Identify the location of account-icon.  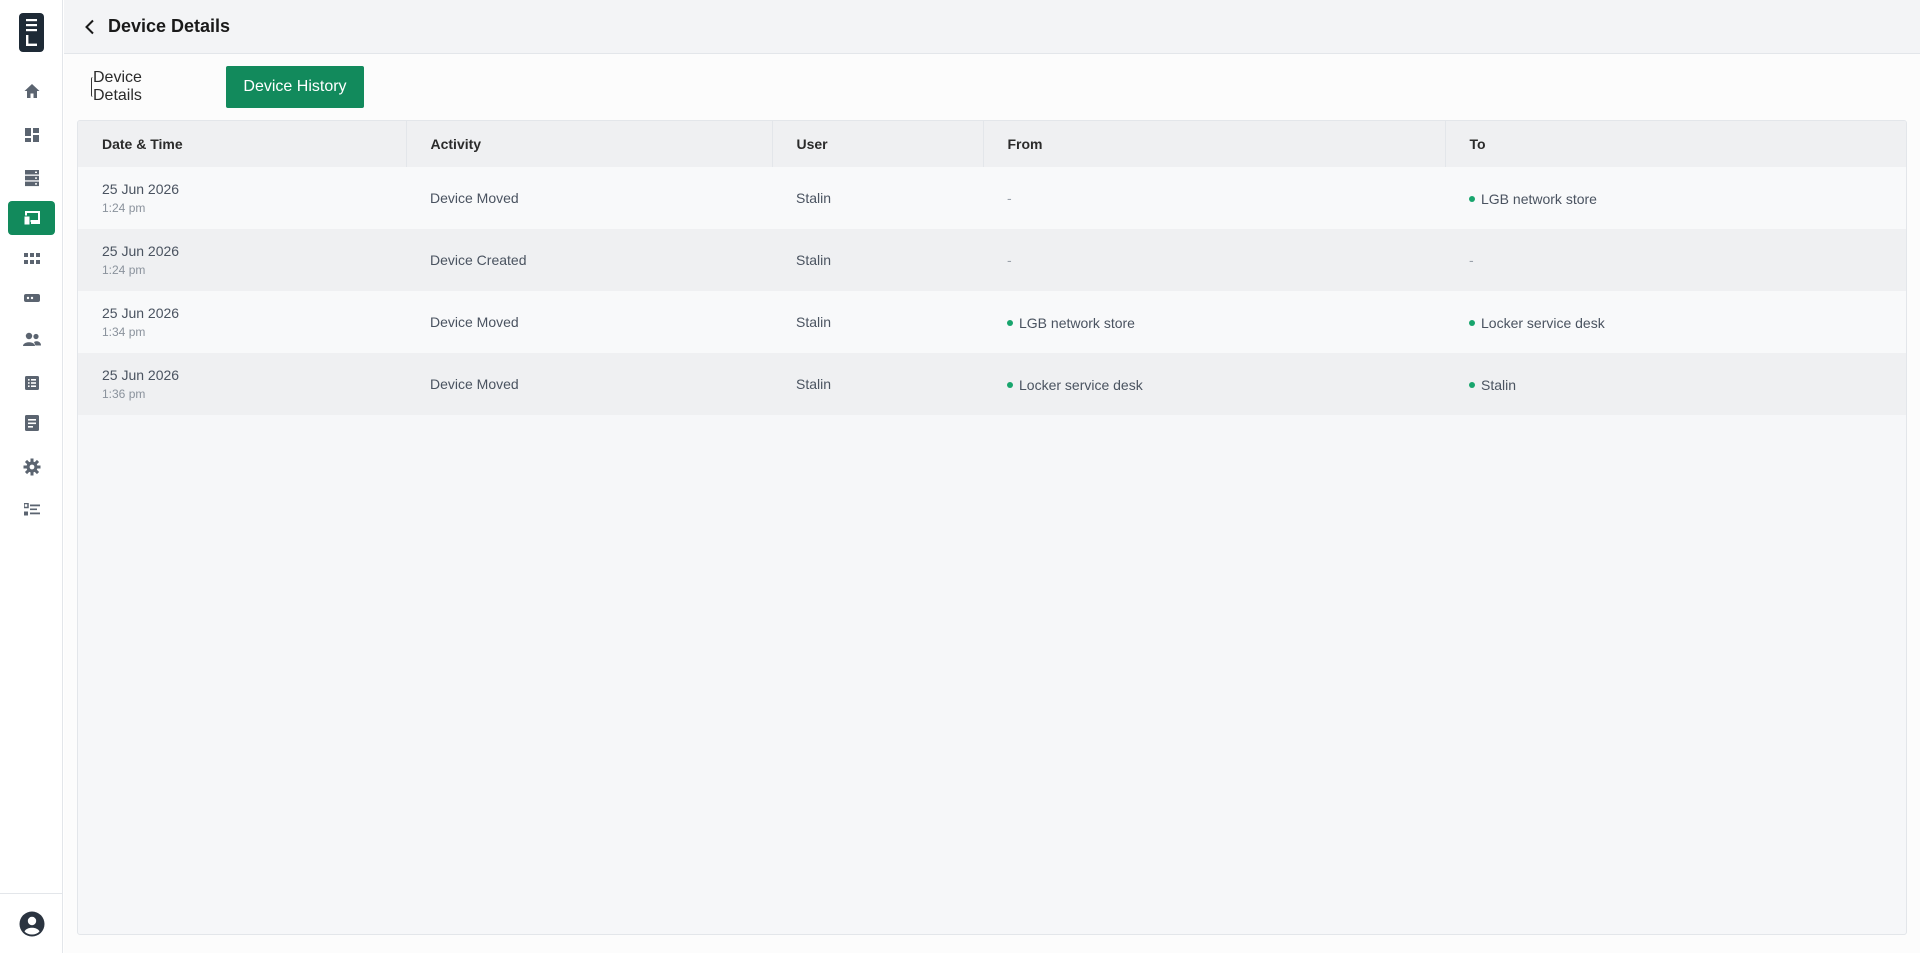
(32, 924).